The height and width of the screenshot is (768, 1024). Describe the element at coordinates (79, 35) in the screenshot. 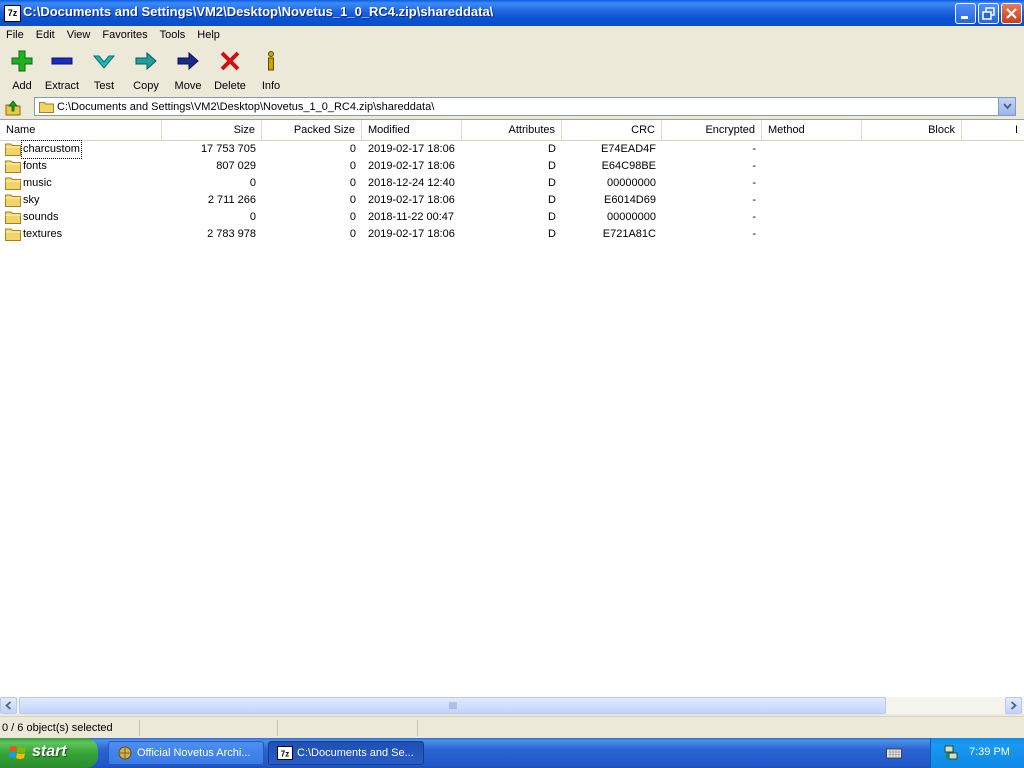

I see `menu-view: View` at that location.